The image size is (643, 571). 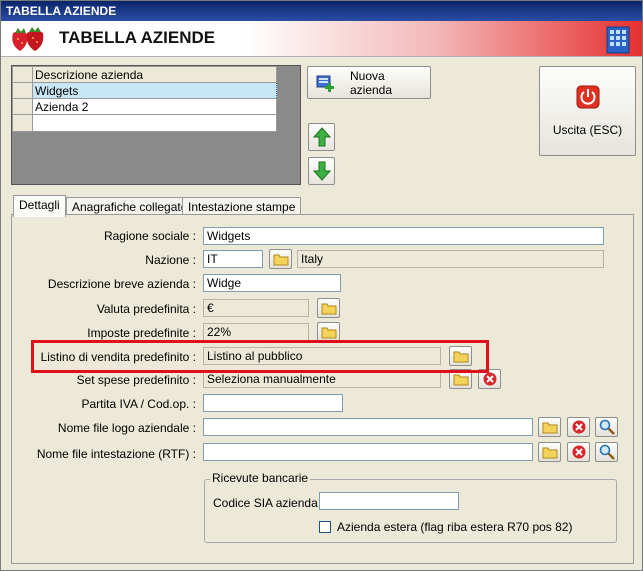 What do you see at coordinates (154, 74) in the screenshot?
I see `column-header-descrizione: Descrizione azienda` at bounding box center [154, 74].